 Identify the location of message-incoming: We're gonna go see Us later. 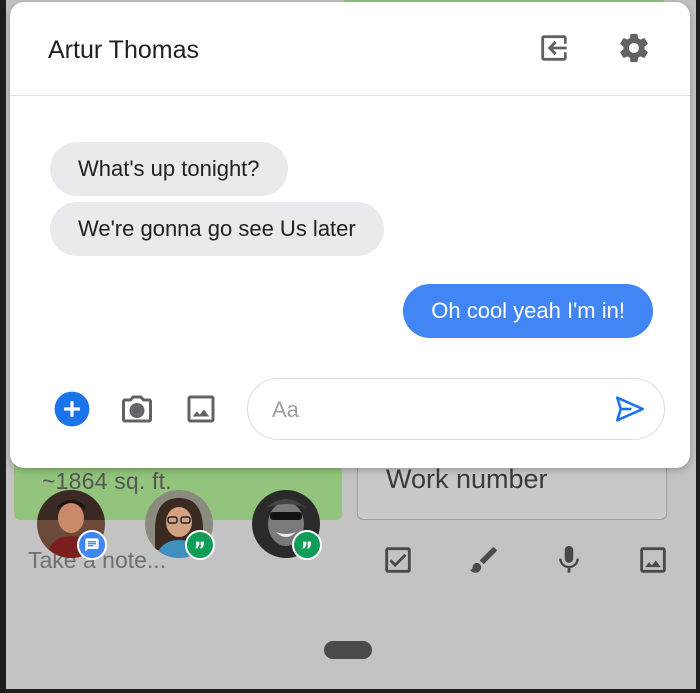
(217, 229).